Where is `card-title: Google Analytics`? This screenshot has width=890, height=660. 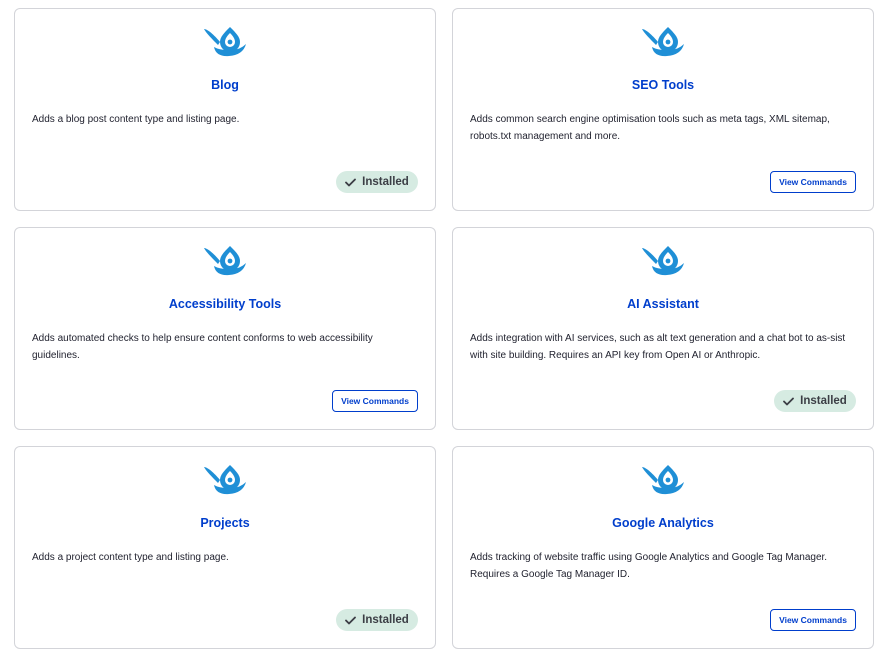
card-title: Google Analytics is located at coordinates (663, 523).